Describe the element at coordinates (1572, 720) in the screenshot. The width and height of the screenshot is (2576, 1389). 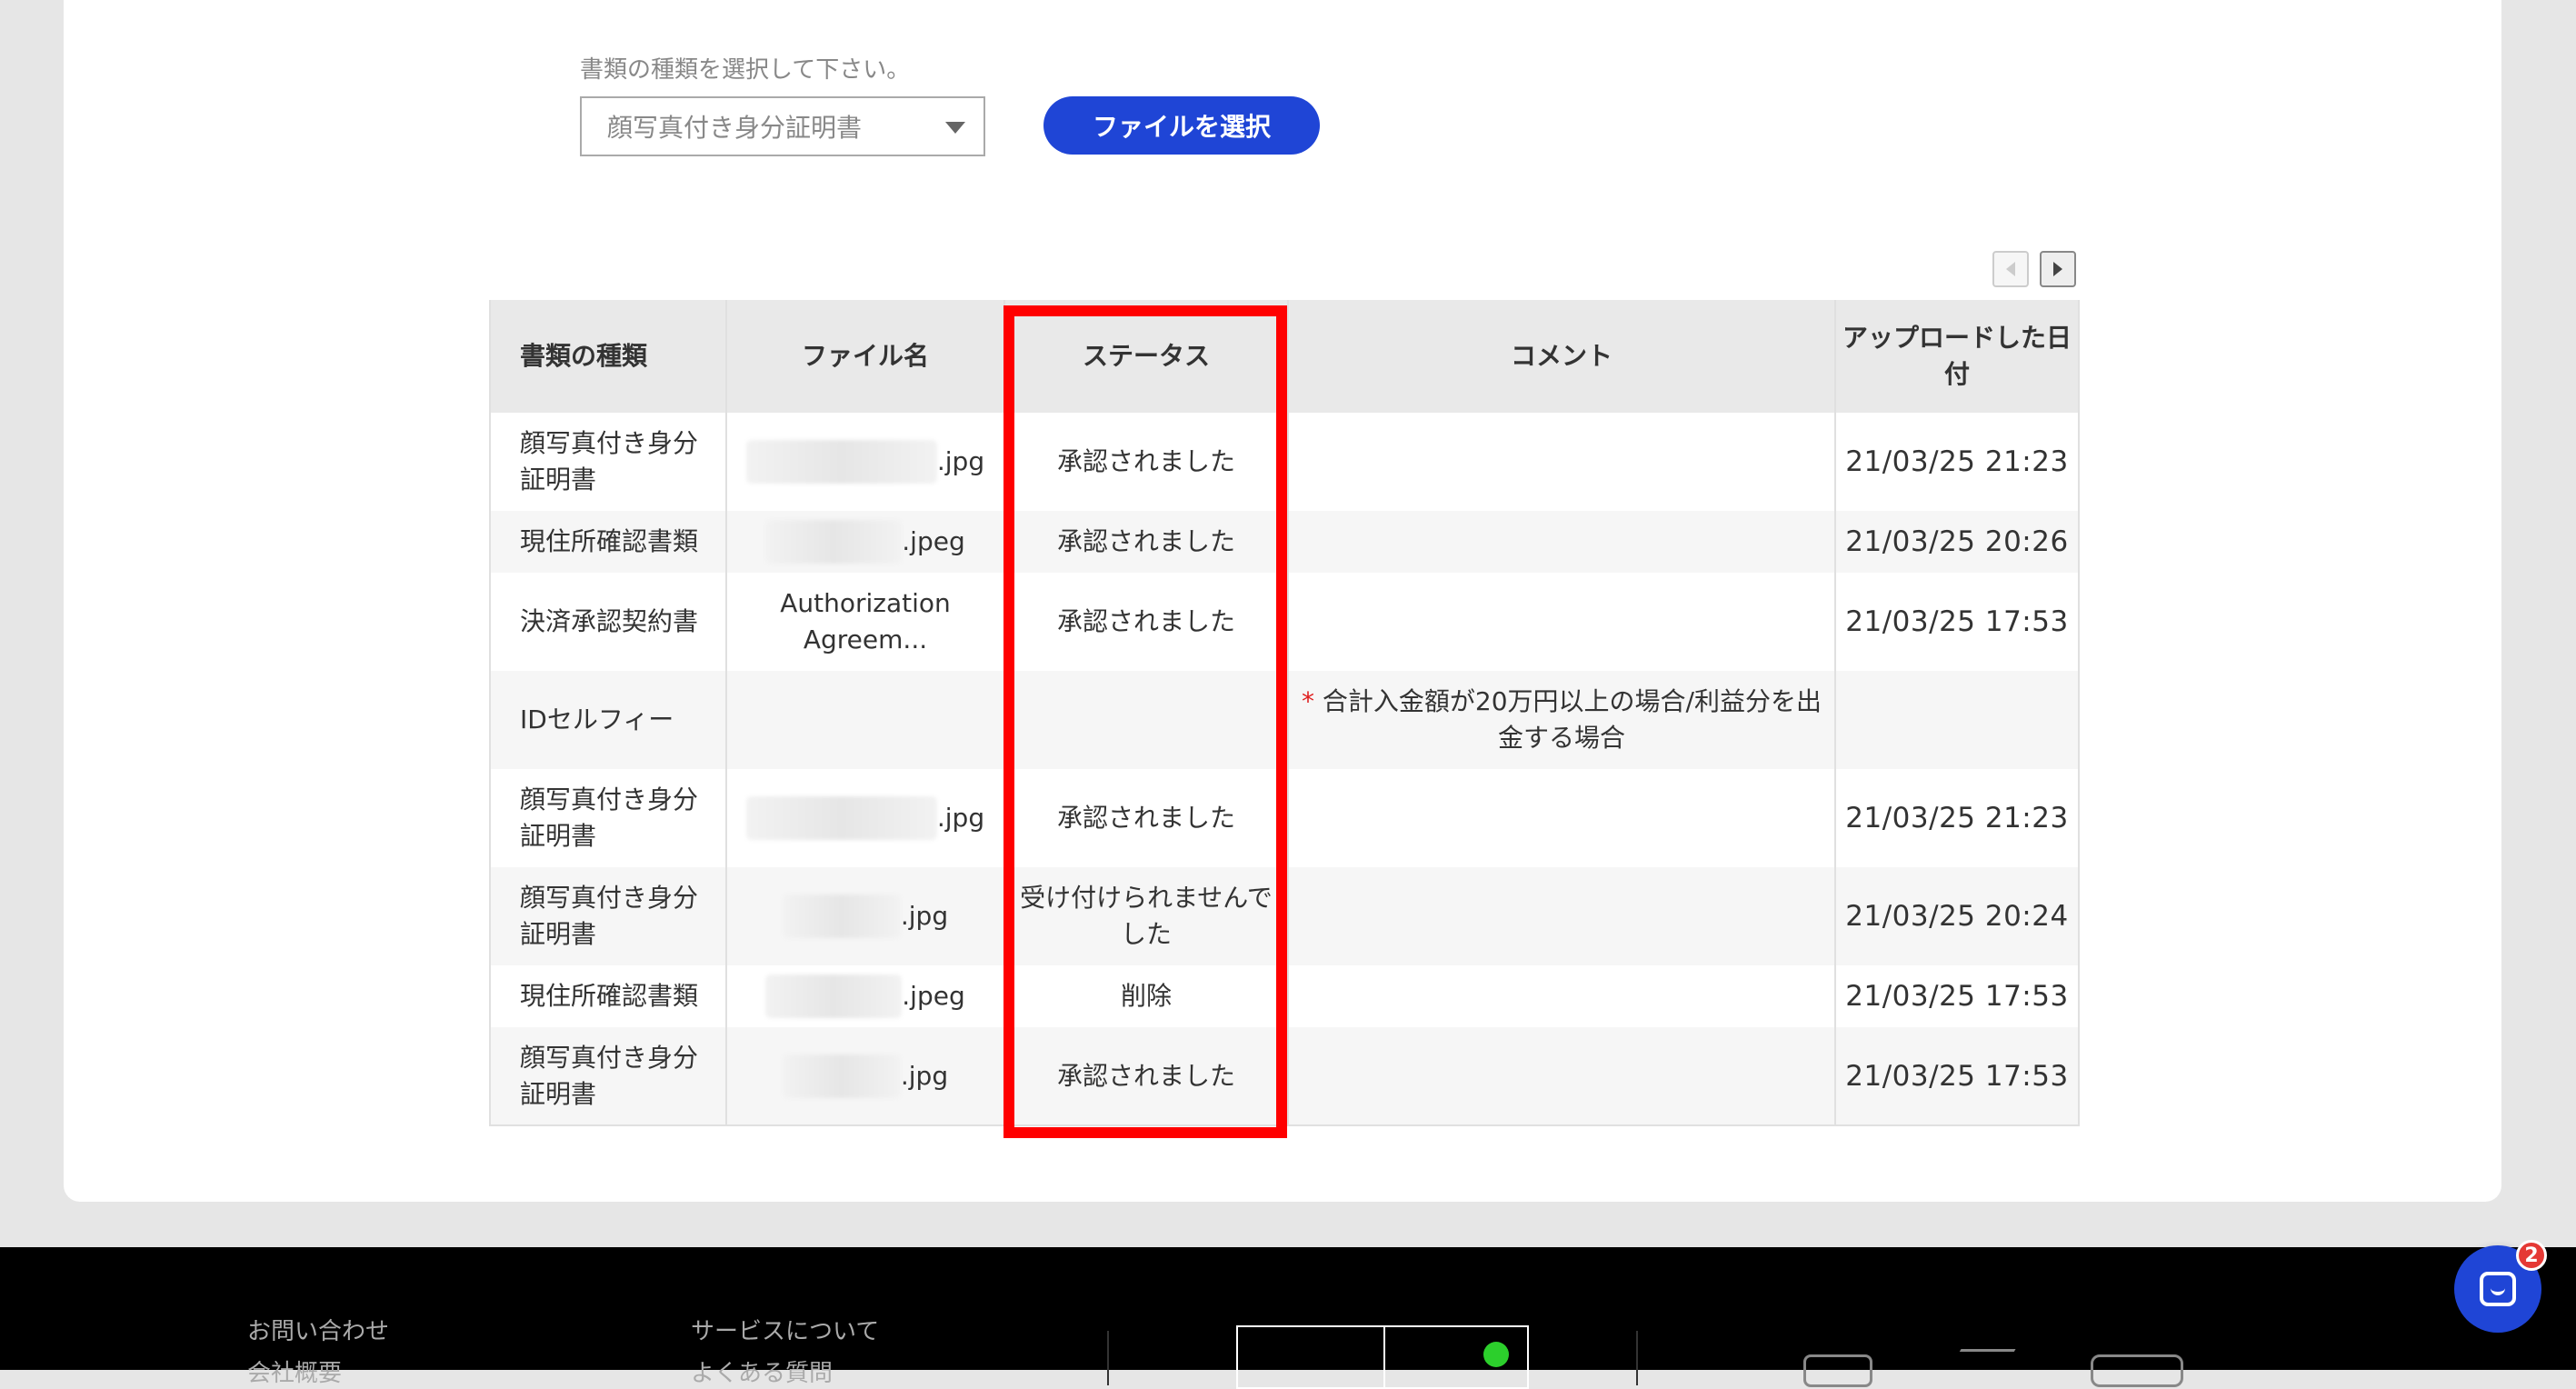
I see `comment-text: 合計入金額が20万円以上の場合/利益分を出金する場合` at that location.